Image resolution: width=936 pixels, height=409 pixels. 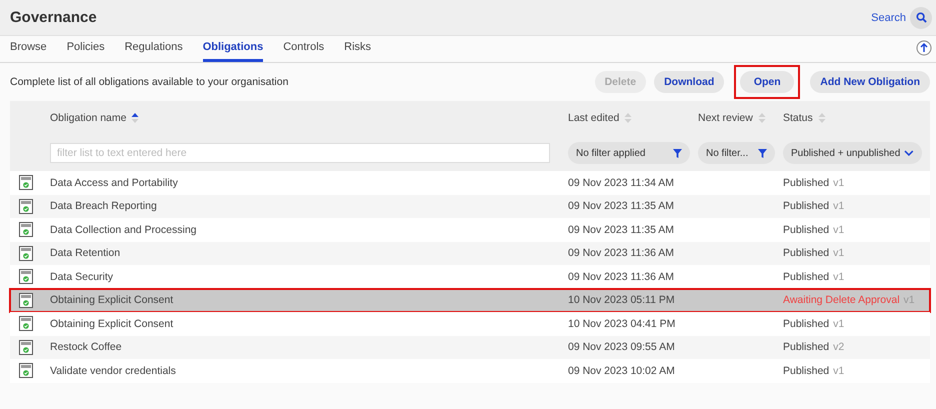 I want to click on table-row: Restock Coffee 09 Nov 2023 09:55 AM Published v2, so click(x=470, y=347).